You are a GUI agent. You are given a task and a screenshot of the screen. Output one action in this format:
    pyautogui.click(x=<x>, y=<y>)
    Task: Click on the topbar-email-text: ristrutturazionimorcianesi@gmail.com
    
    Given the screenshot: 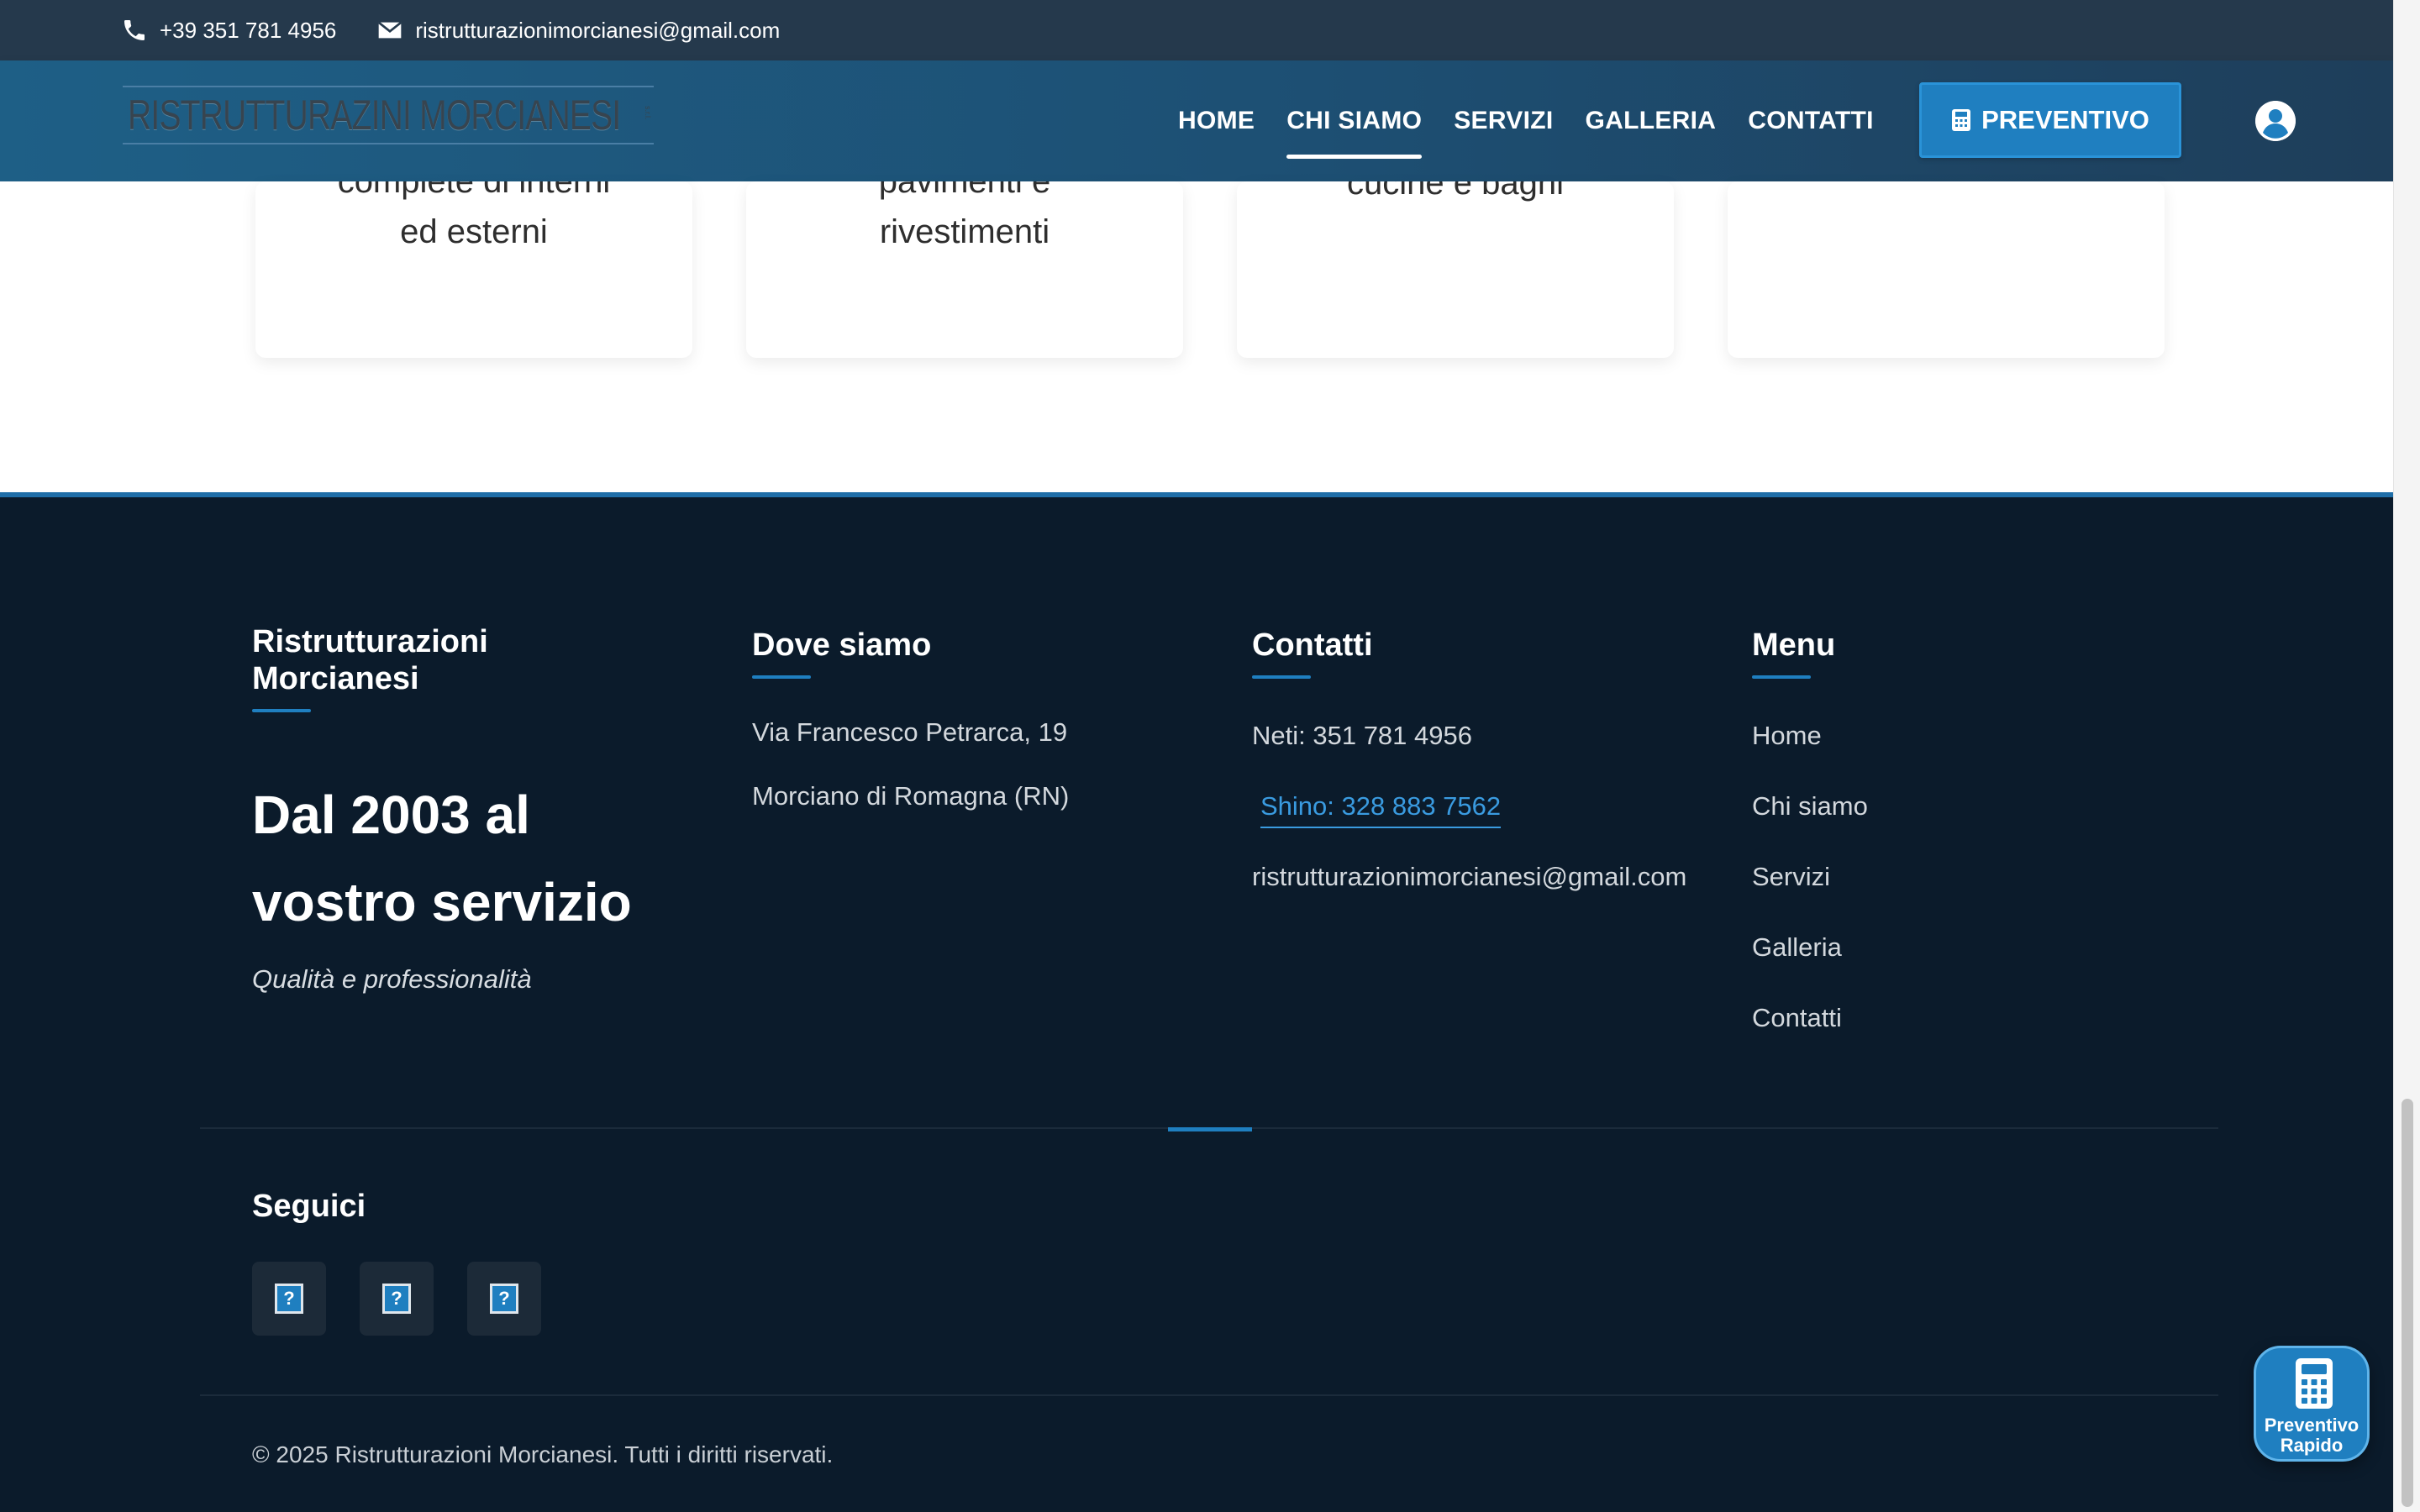 What is the action you would take?
    pyautogui.click(x=598, y=30)
    